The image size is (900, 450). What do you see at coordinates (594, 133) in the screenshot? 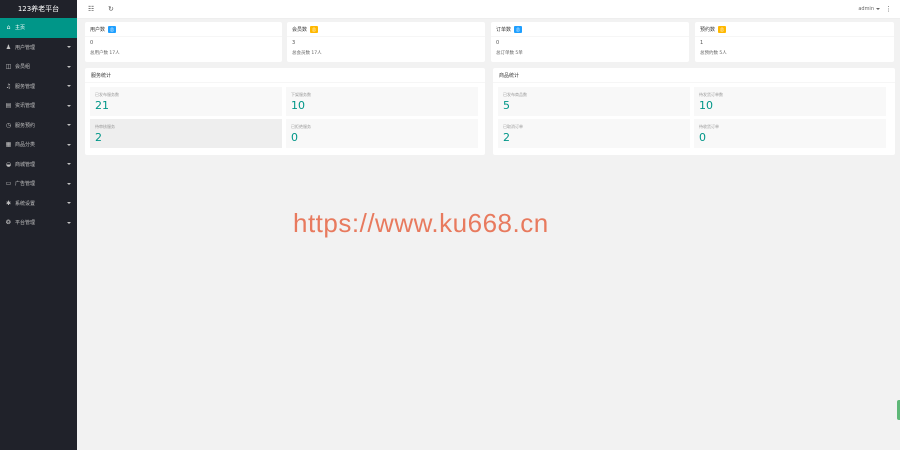
I see `stat-tile: 已取消订单 2` at bounding box center [594, 133].